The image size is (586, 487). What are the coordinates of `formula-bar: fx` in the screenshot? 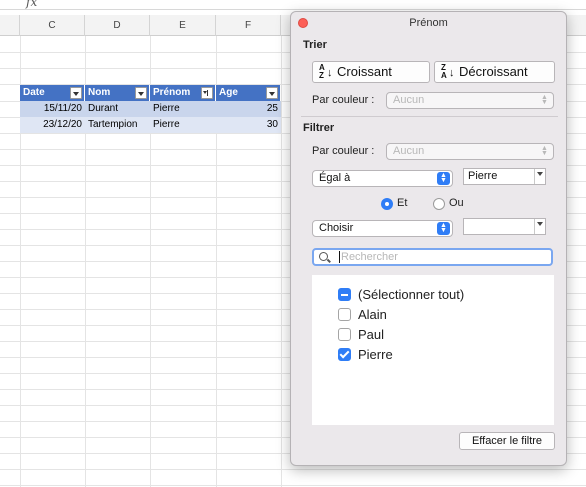 It's located at (293, 5).